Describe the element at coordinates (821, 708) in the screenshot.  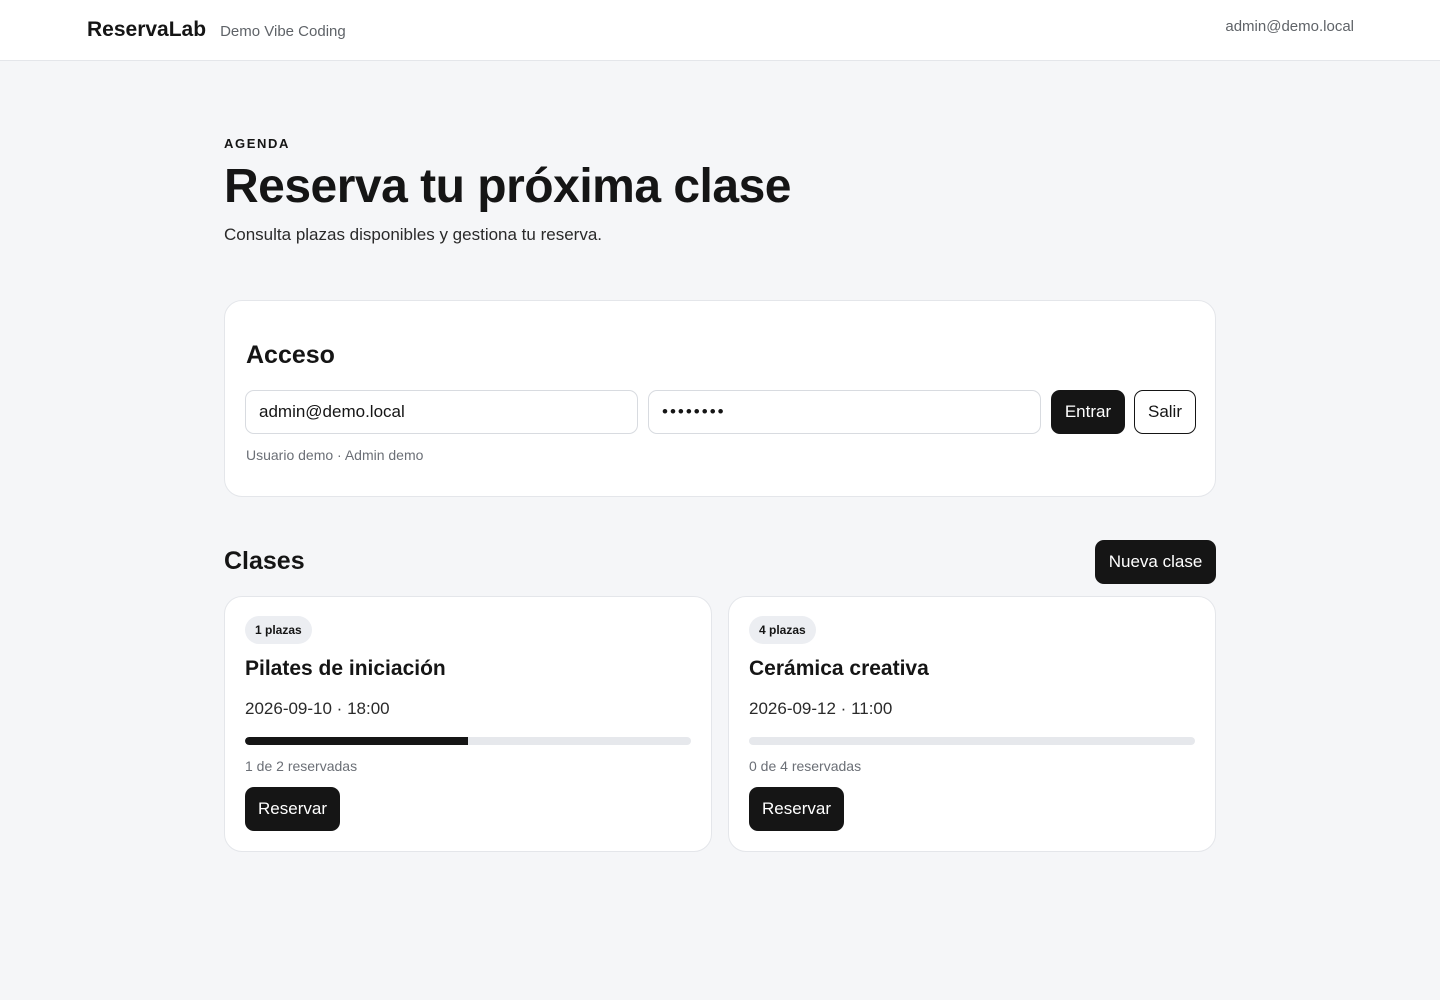
I see `class-datetime: 2026-09-12 · 11:00` at that location.